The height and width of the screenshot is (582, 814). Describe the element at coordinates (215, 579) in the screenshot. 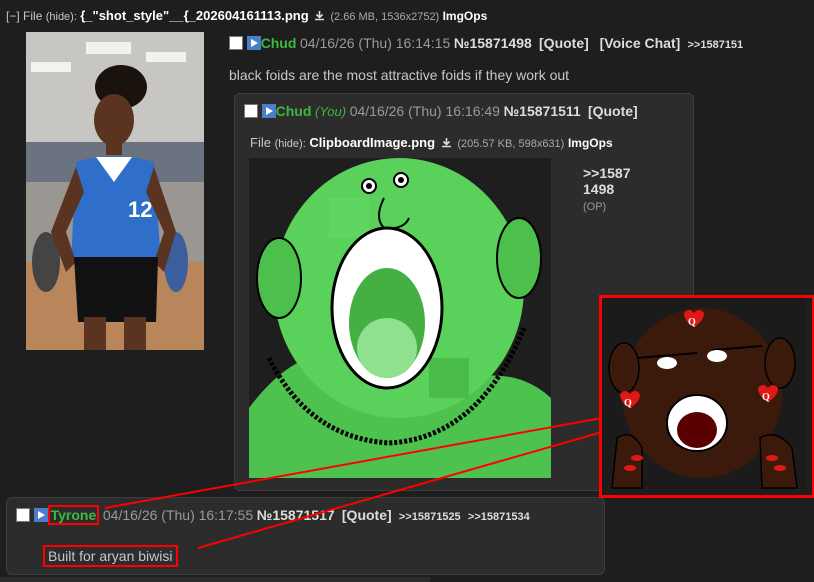

I see `next-post-edge` at that location.